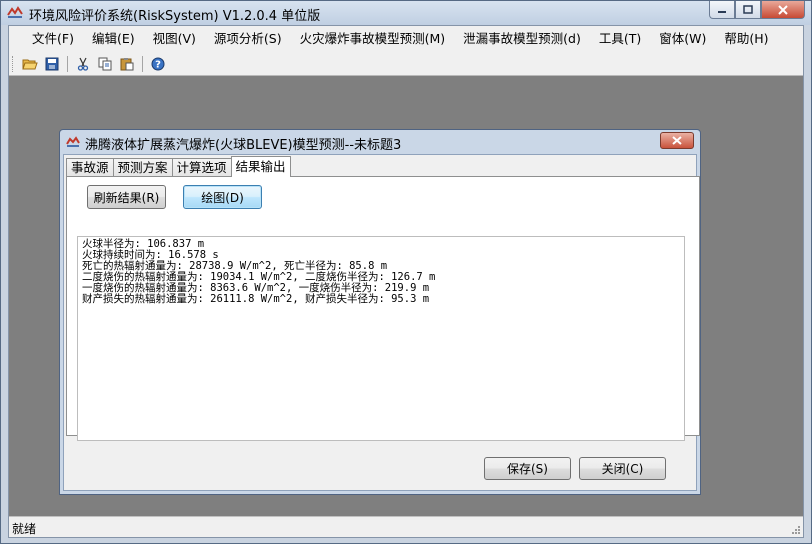  I want to click on menu-source-analysis: 源项分析(S), so click(248, 39).